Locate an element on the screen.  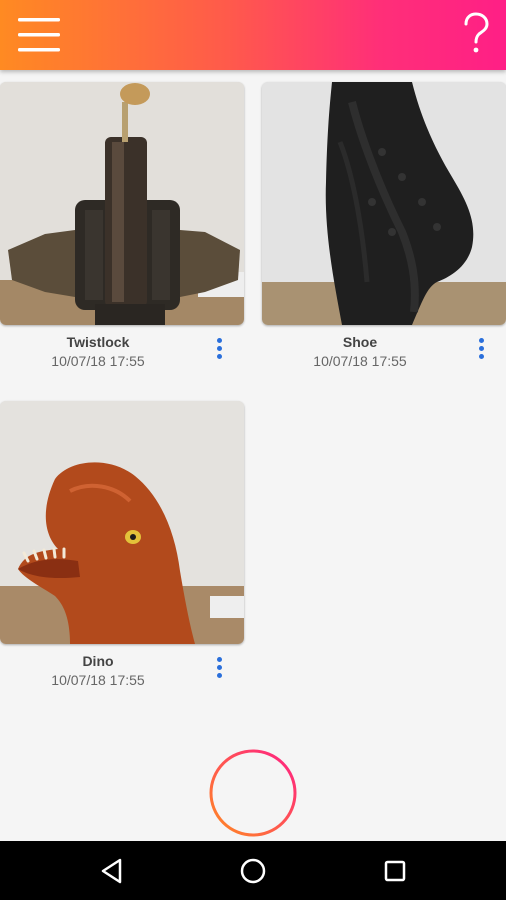
question-mark-icon is located at coordinates (476, 32).